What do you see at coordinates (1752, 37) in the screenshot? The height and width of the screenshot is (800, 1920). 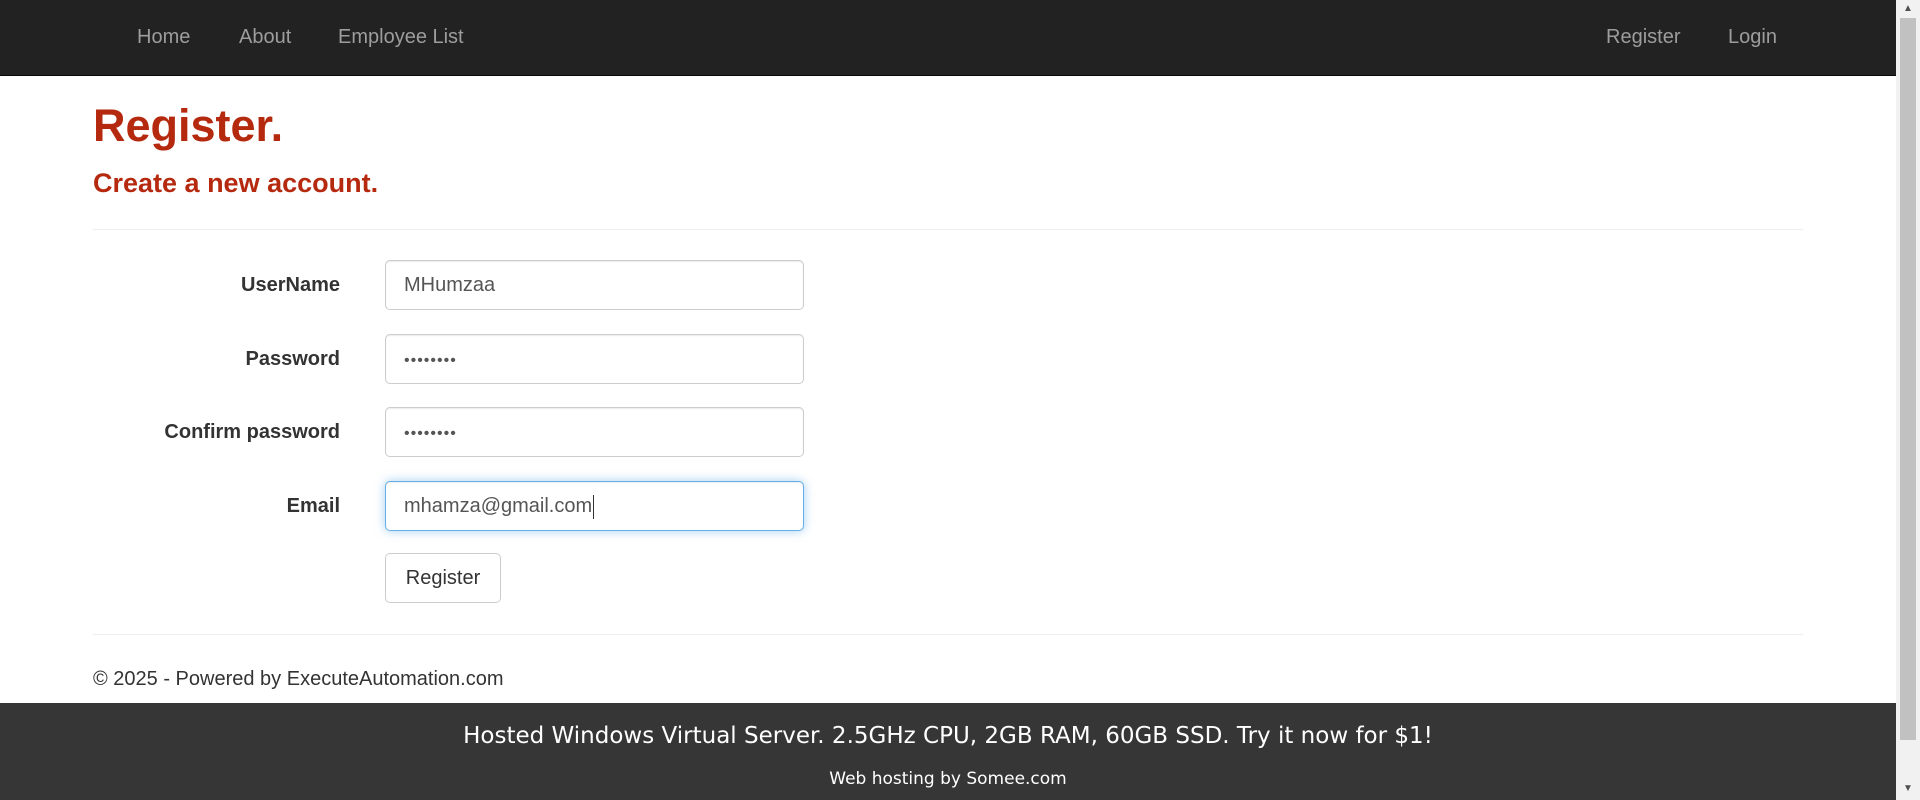 I see `nav-login: Login` at bounding box center [1752, 37].